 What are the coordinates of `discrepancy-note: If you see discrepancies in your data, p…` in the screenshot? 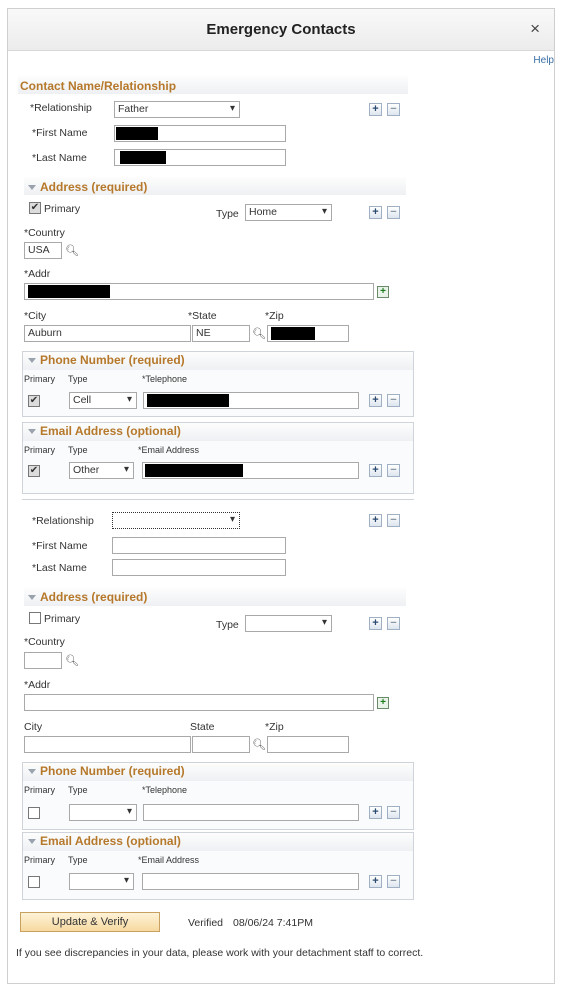 It's located at (220, 953).